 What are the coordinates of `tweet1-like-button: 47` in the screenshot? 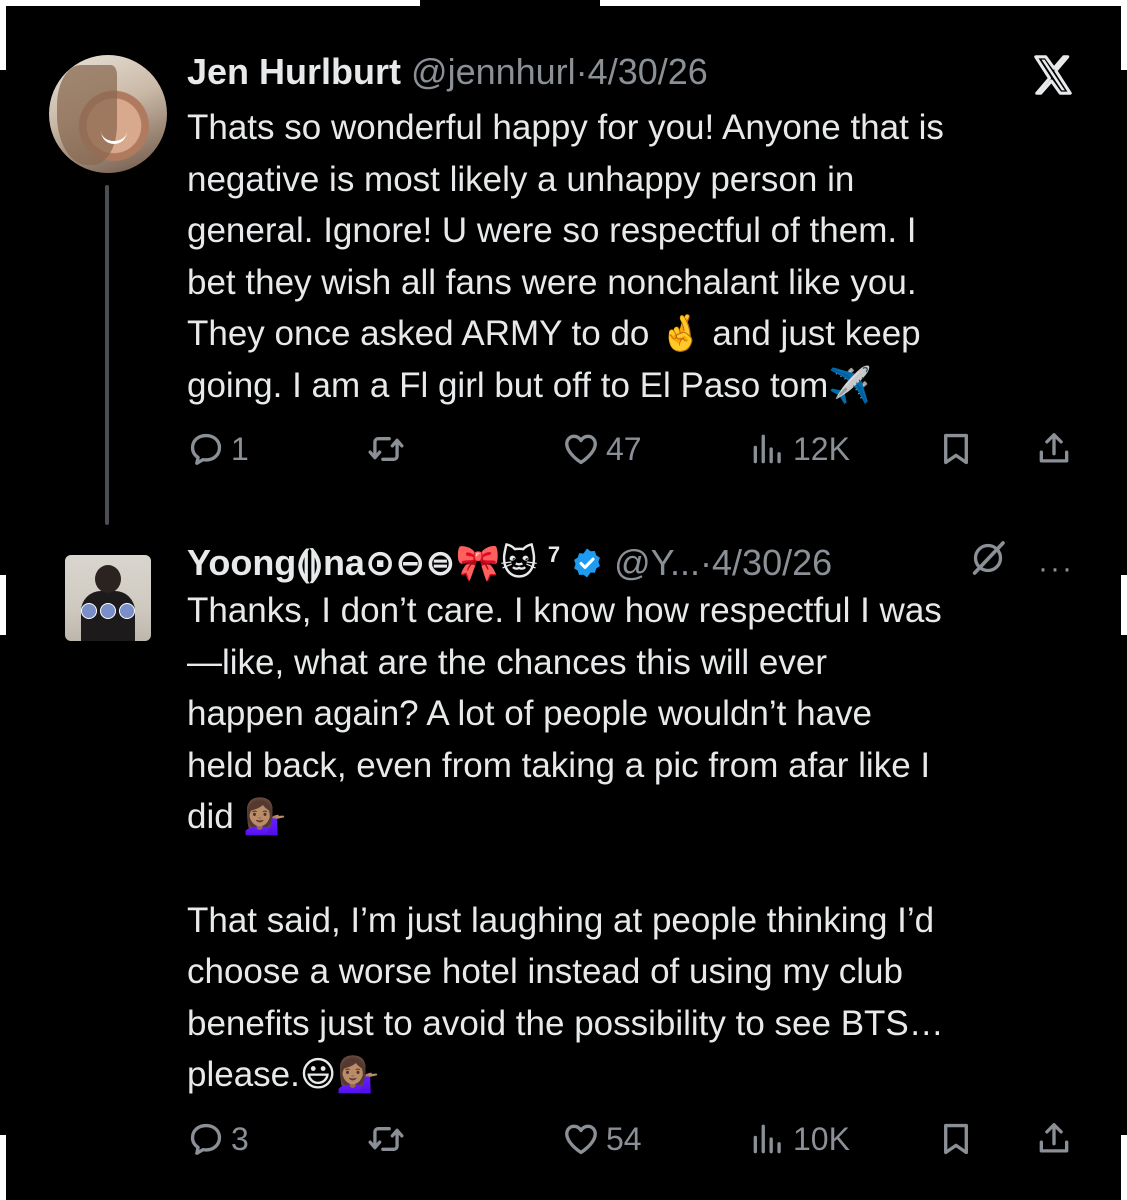 It's located at (602, 449).